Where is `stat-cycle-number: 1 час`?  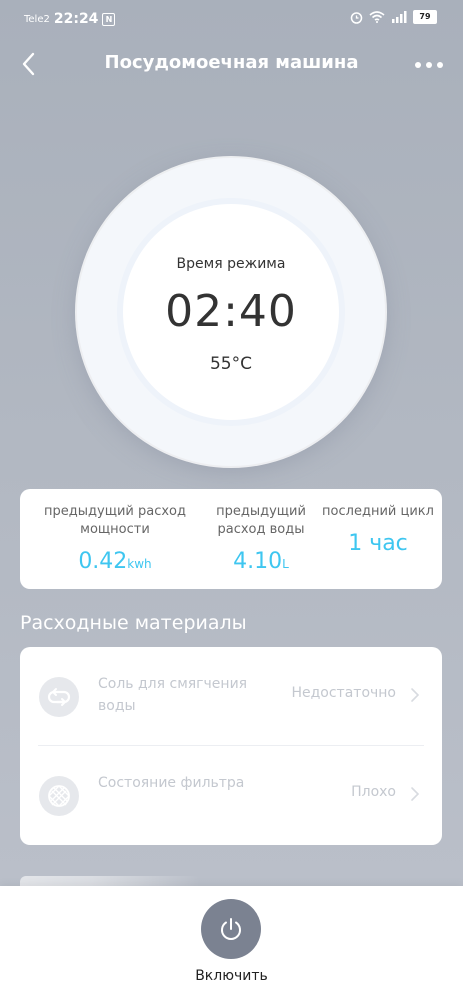
stat-cycle-number: 1 час is located at coordinates (378, 543).